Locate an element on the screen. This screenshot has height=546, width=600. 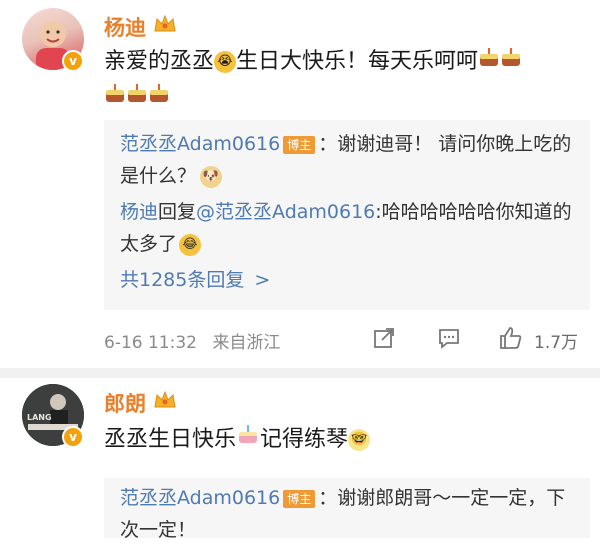
reply-word: 回复 is located at coordinates (177, 212).